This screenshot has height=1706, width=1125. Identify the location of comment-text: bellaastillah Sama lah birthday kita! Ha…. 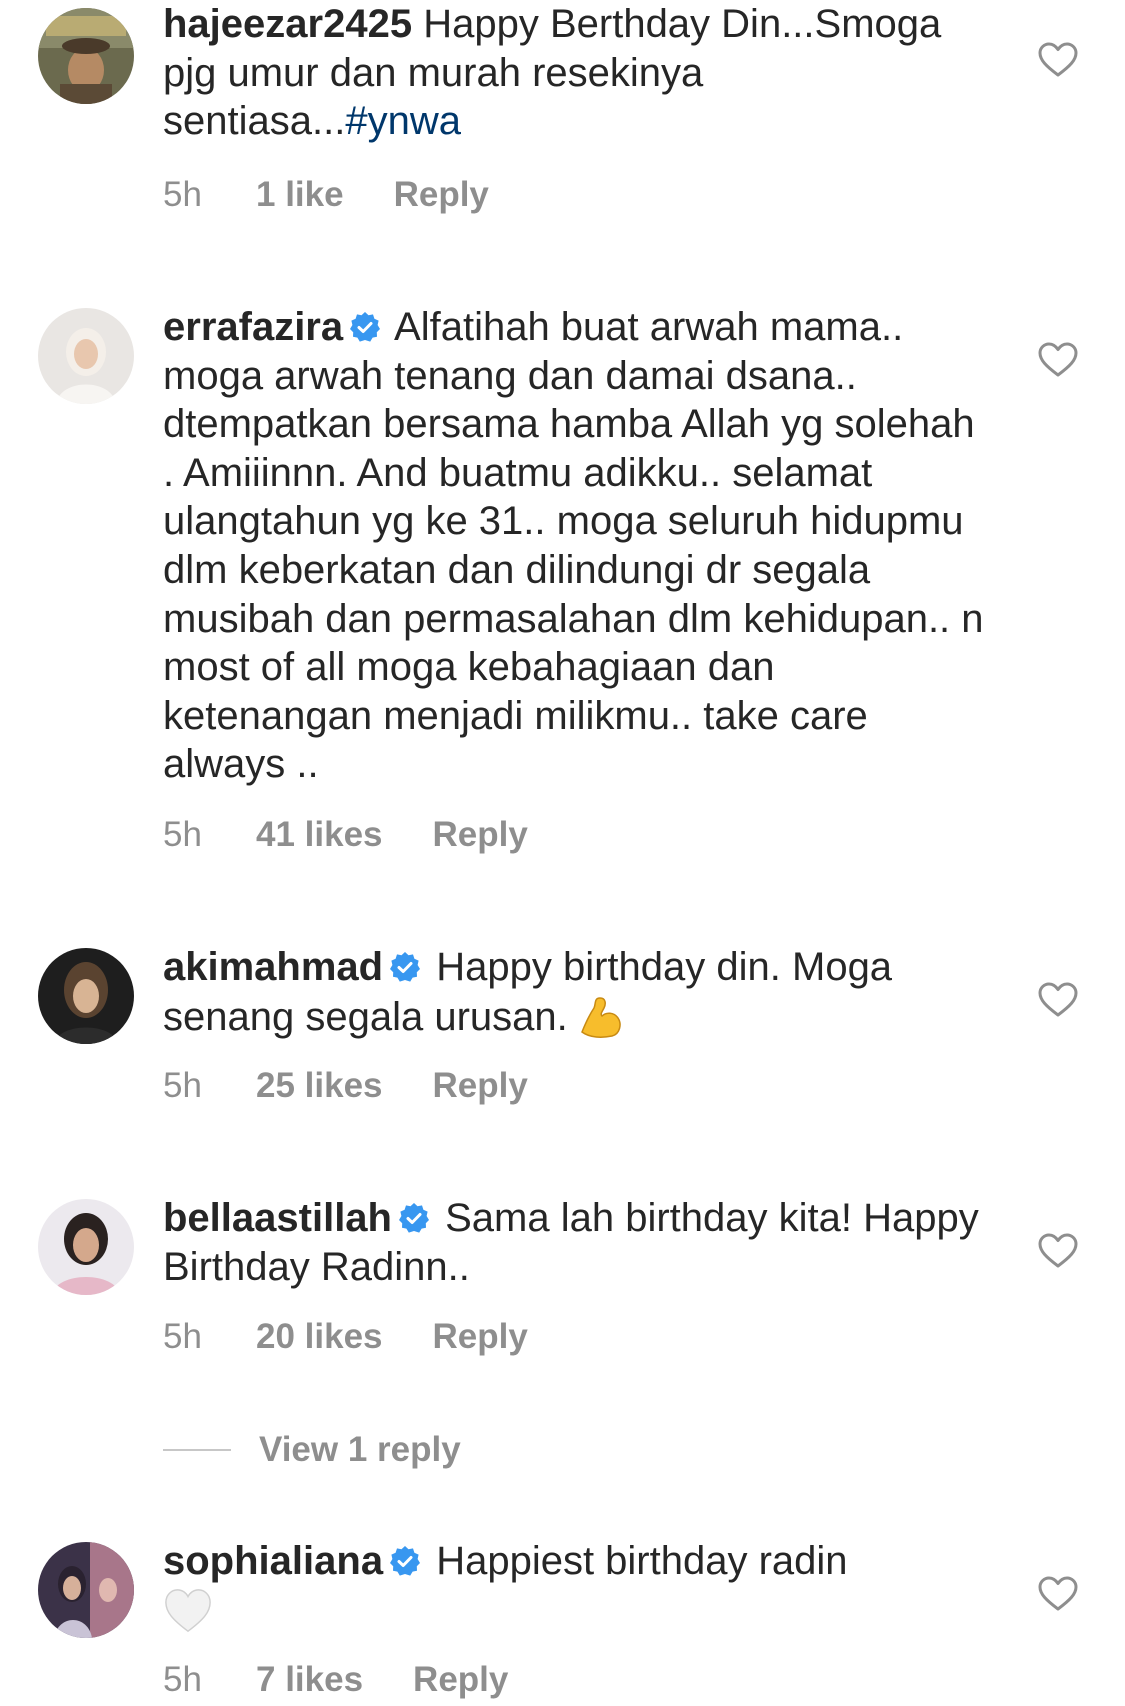
(578, 1242).